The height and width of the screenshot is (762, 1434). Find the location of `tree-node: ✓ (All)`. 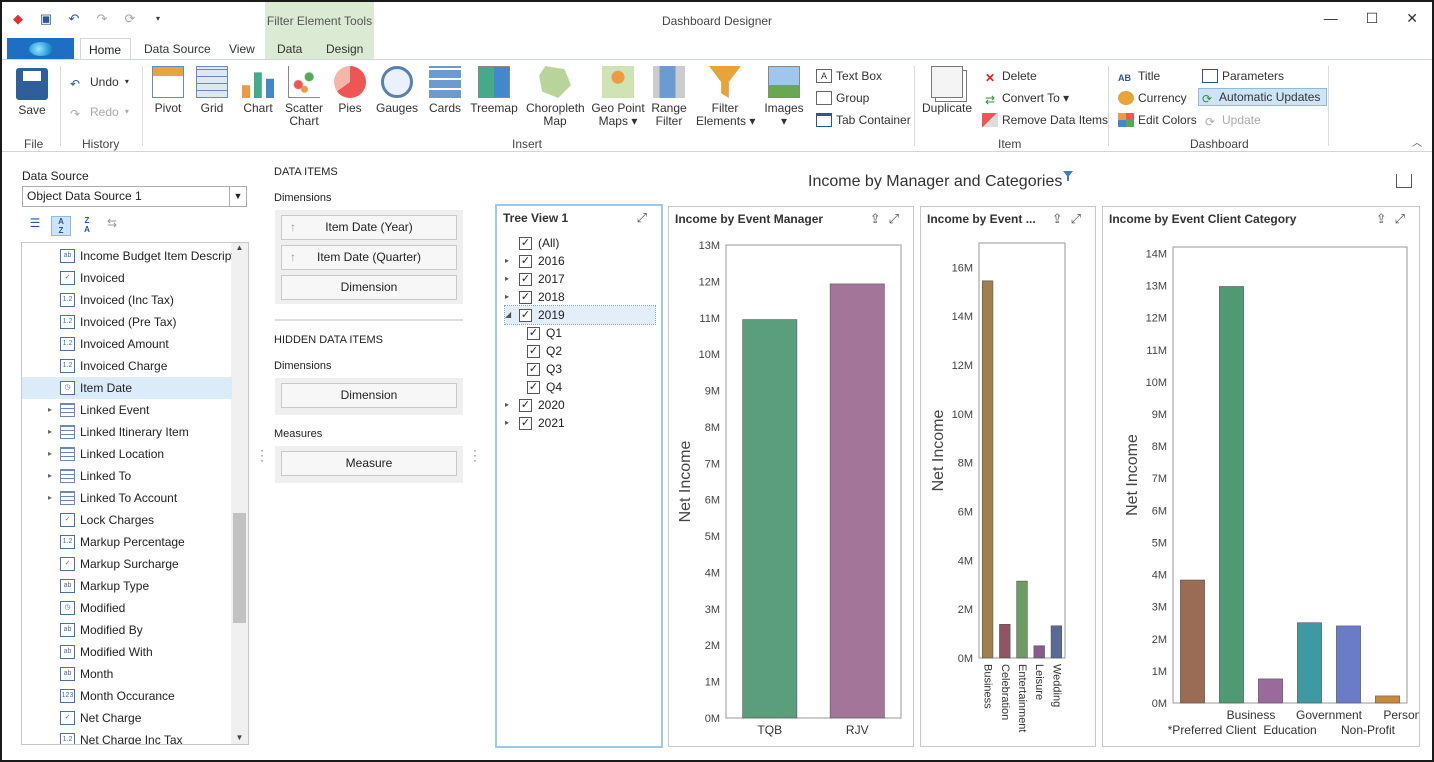

tree-node: ✓ (All) is located at coordinates (532, 243).